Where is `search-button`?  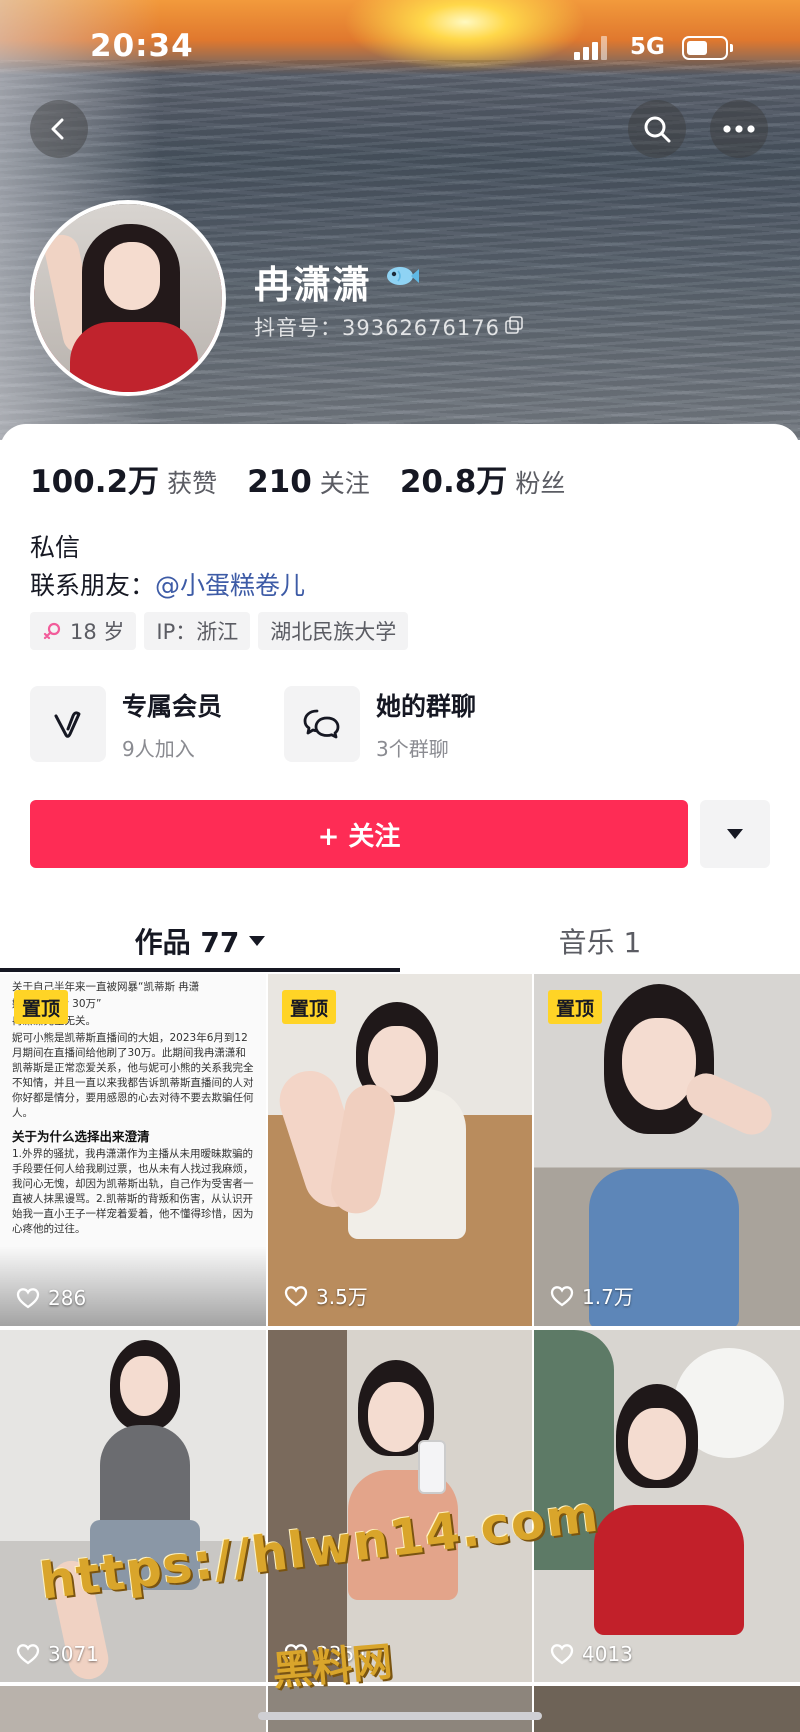
search-button is located at coordinates (657, 129).